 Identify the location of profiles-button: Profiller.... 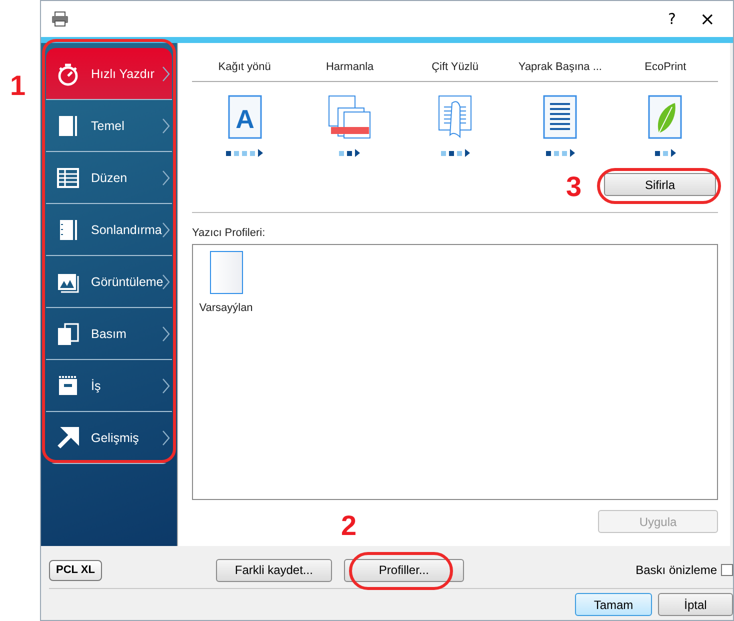
(404, 570).